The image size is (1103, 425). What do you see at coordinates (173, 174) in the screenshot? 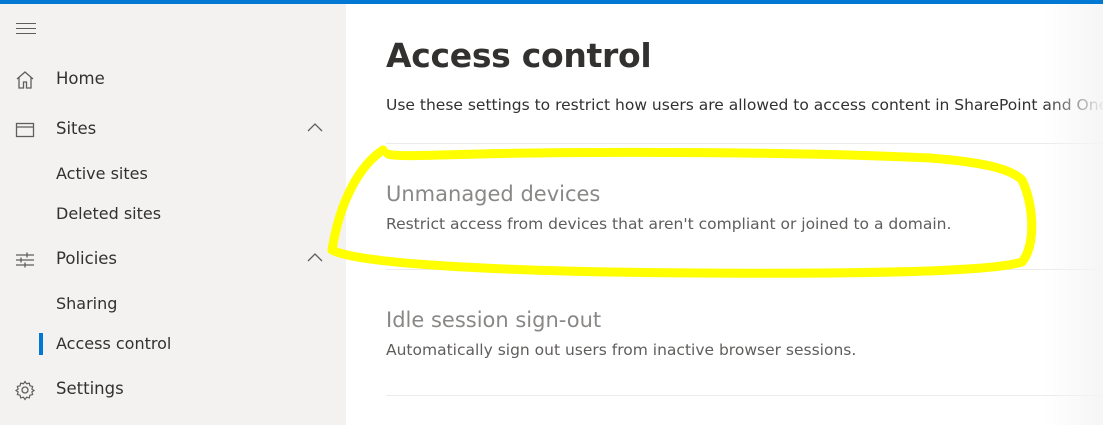
I see `nav-item-active-sites: Active sites` at bounding box center [173, 174].